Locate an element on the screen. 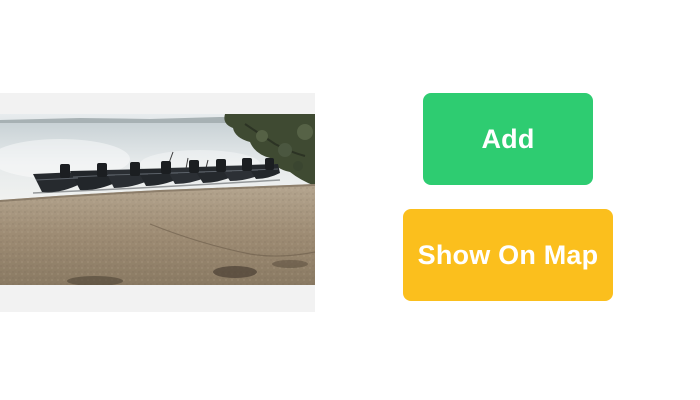 This screenshot has width=700, height=400. add-button: Add is located at coordinates (508, 139).